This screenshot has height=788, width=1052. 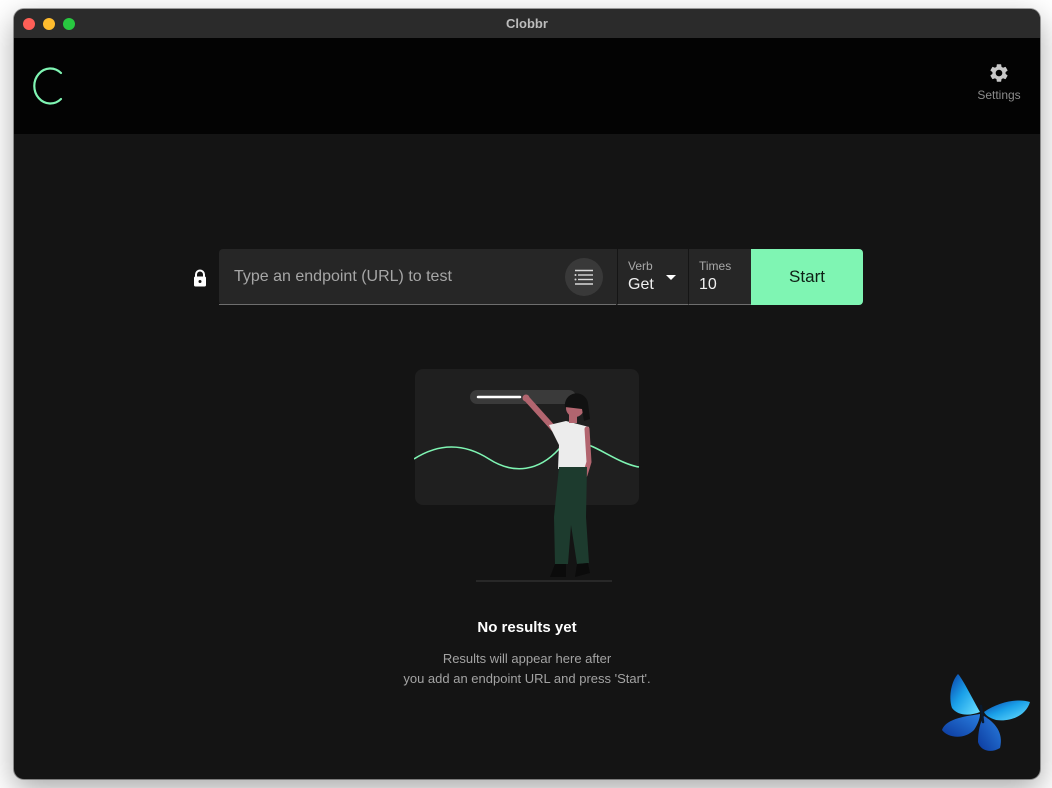 What do you see at coordinates (715, 266) in the screenshot?
I see `times-label: Times` at bounding box center [715, 266].